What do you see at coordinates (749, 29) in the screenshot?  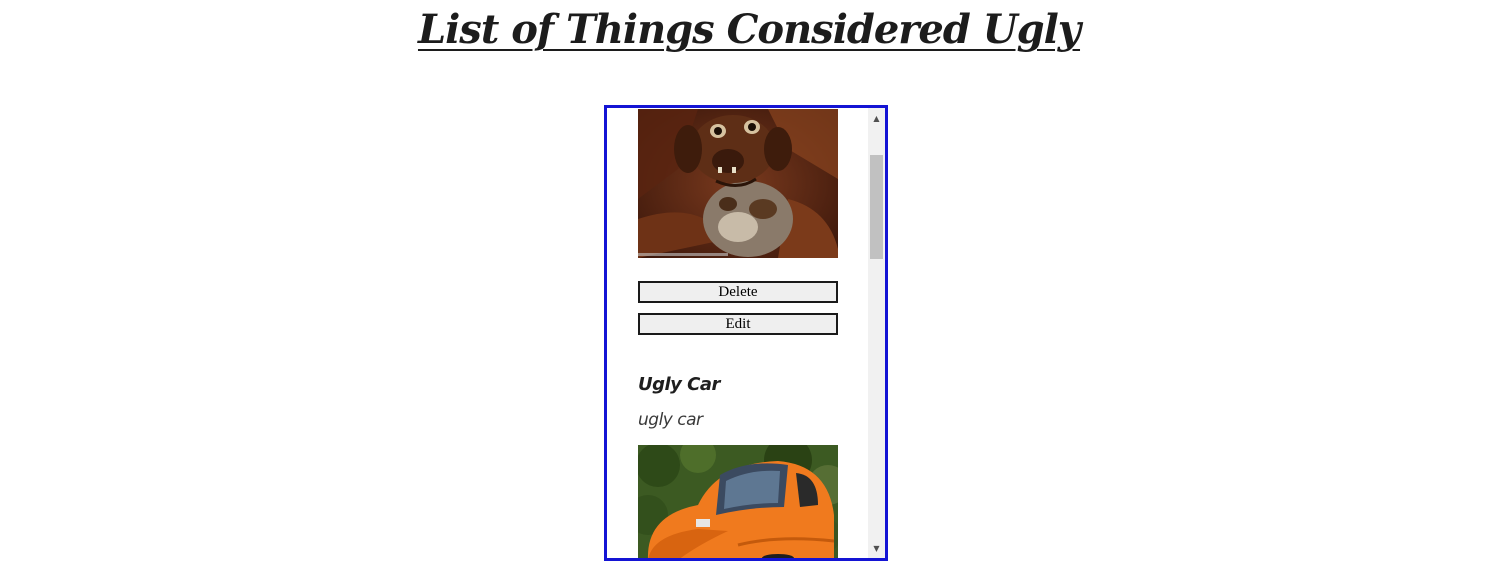 I see `page-title: List of Things Considered Ugly` at bounding box center [749, 29].